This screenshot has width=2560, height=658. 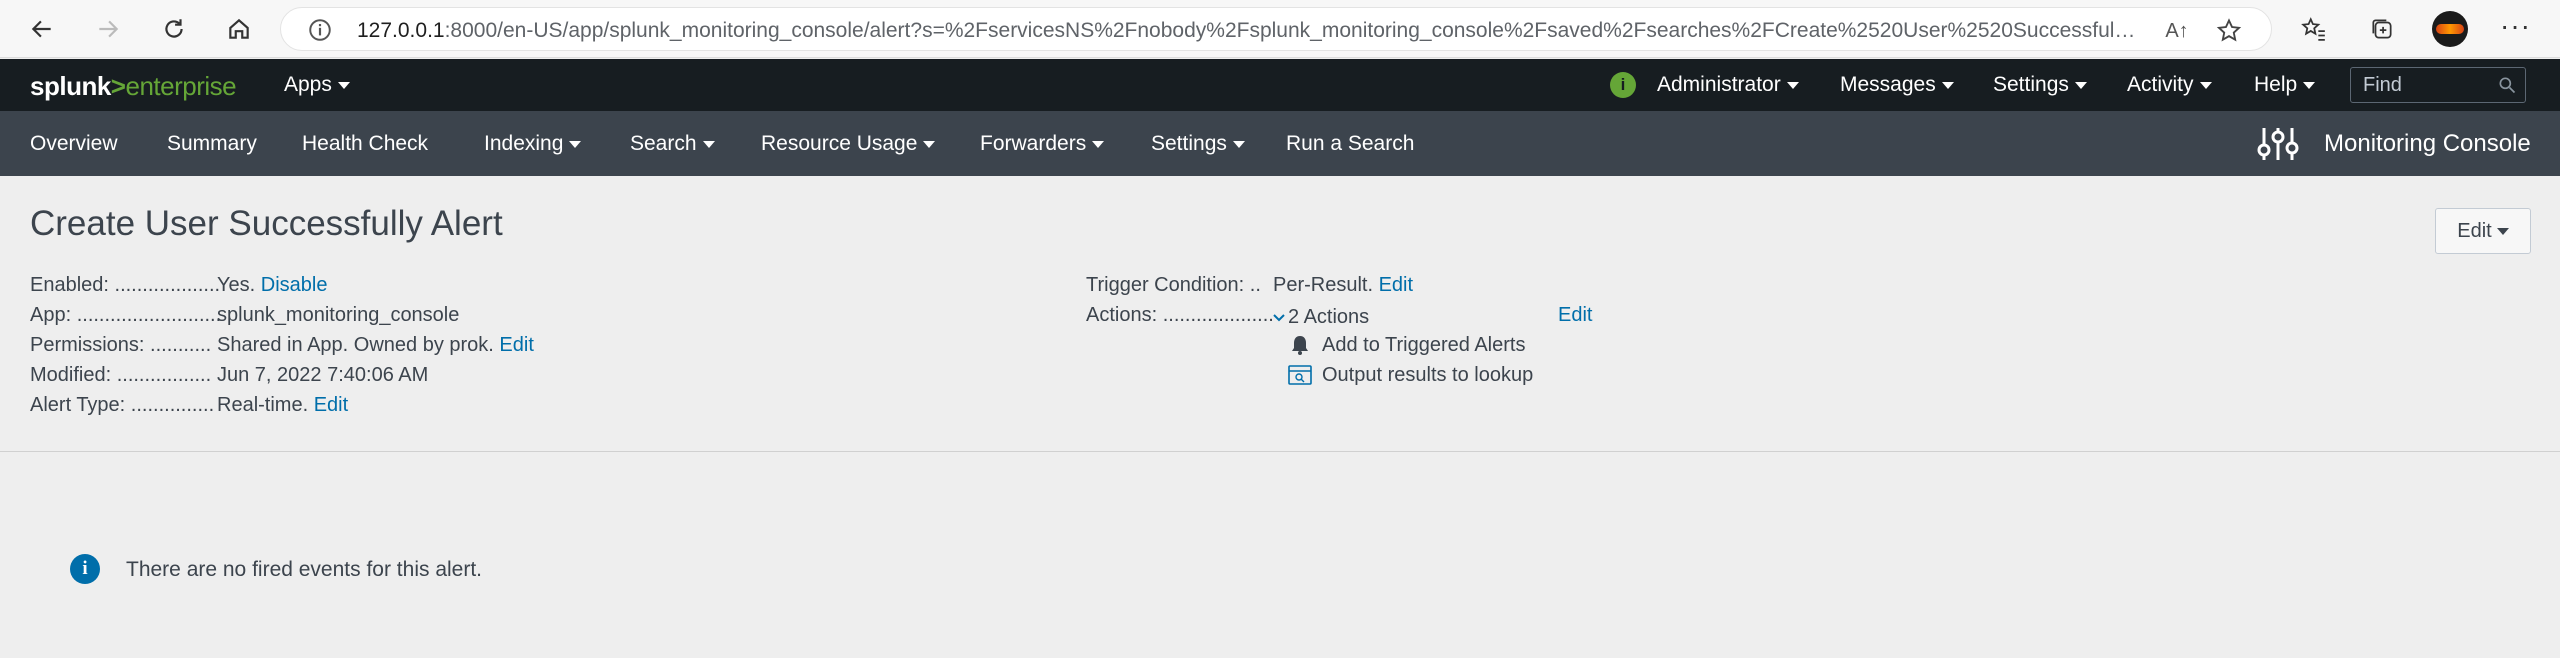 What do you see at coordinates (1300, 345) in the screenshot?
I see `bell-icon` at bounding box center [1300, 345].